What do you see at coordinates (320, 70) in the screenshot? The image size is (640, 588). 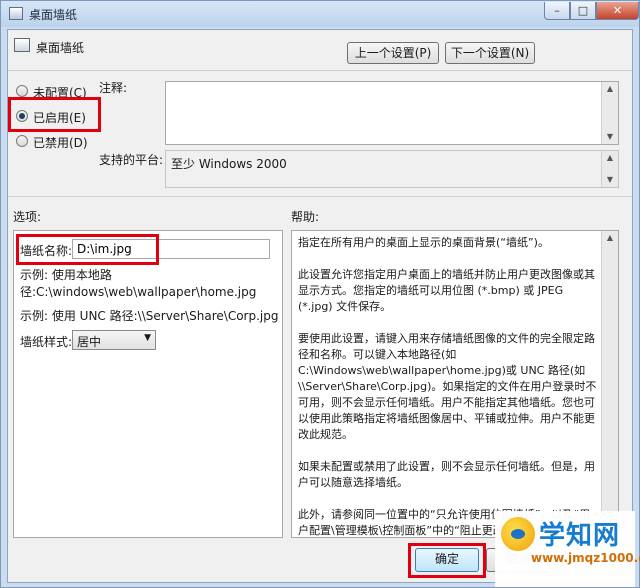 I see `header-divider` at bounding box center [320, 70].